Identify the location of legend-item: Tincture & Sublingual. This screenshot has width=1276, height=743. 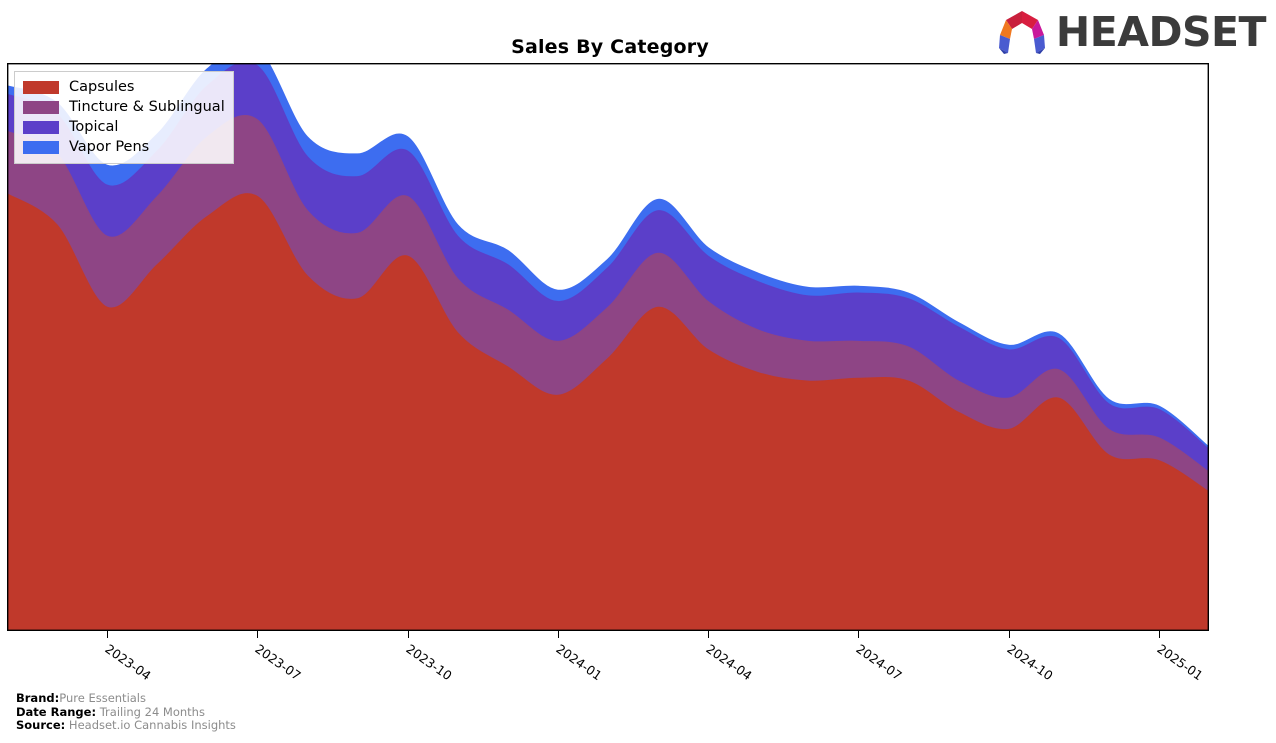
(124, 107).